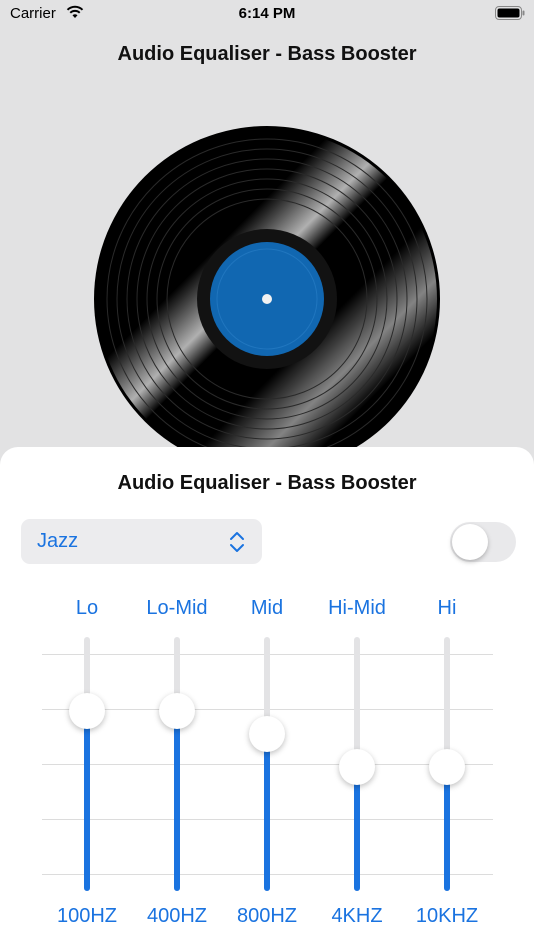  I want to click on status-bar: Carrier 6:14 PM, so click(267, 15).